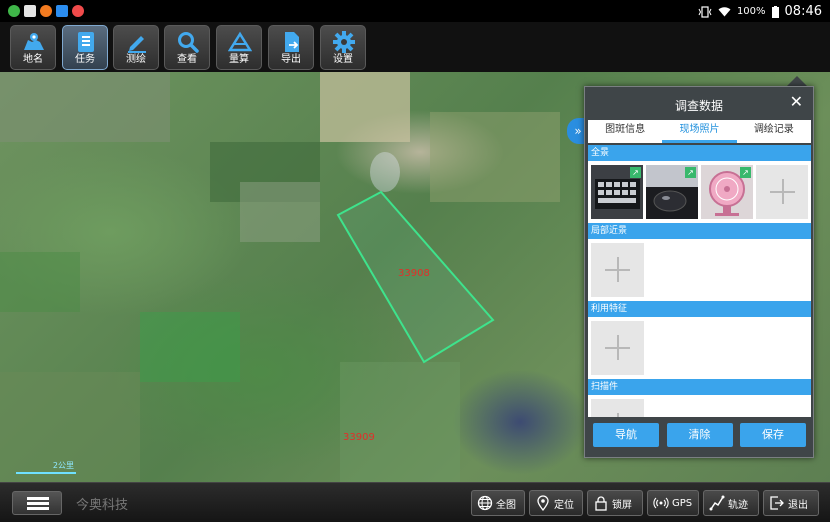  What do you see at coordinates (47, 468) in the screenshot?
I see `map-scale-bar: 2公里` at bounding box center [47, 468].